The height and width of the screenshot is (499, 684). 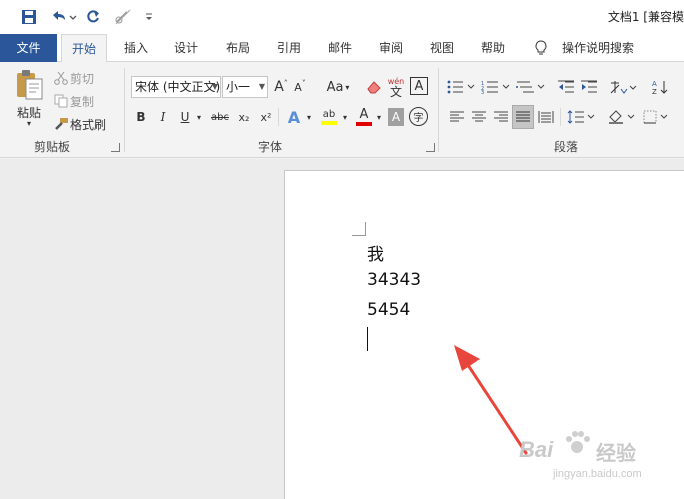 I want to click on subscript-button: x₂, so click(x=244, y=117).